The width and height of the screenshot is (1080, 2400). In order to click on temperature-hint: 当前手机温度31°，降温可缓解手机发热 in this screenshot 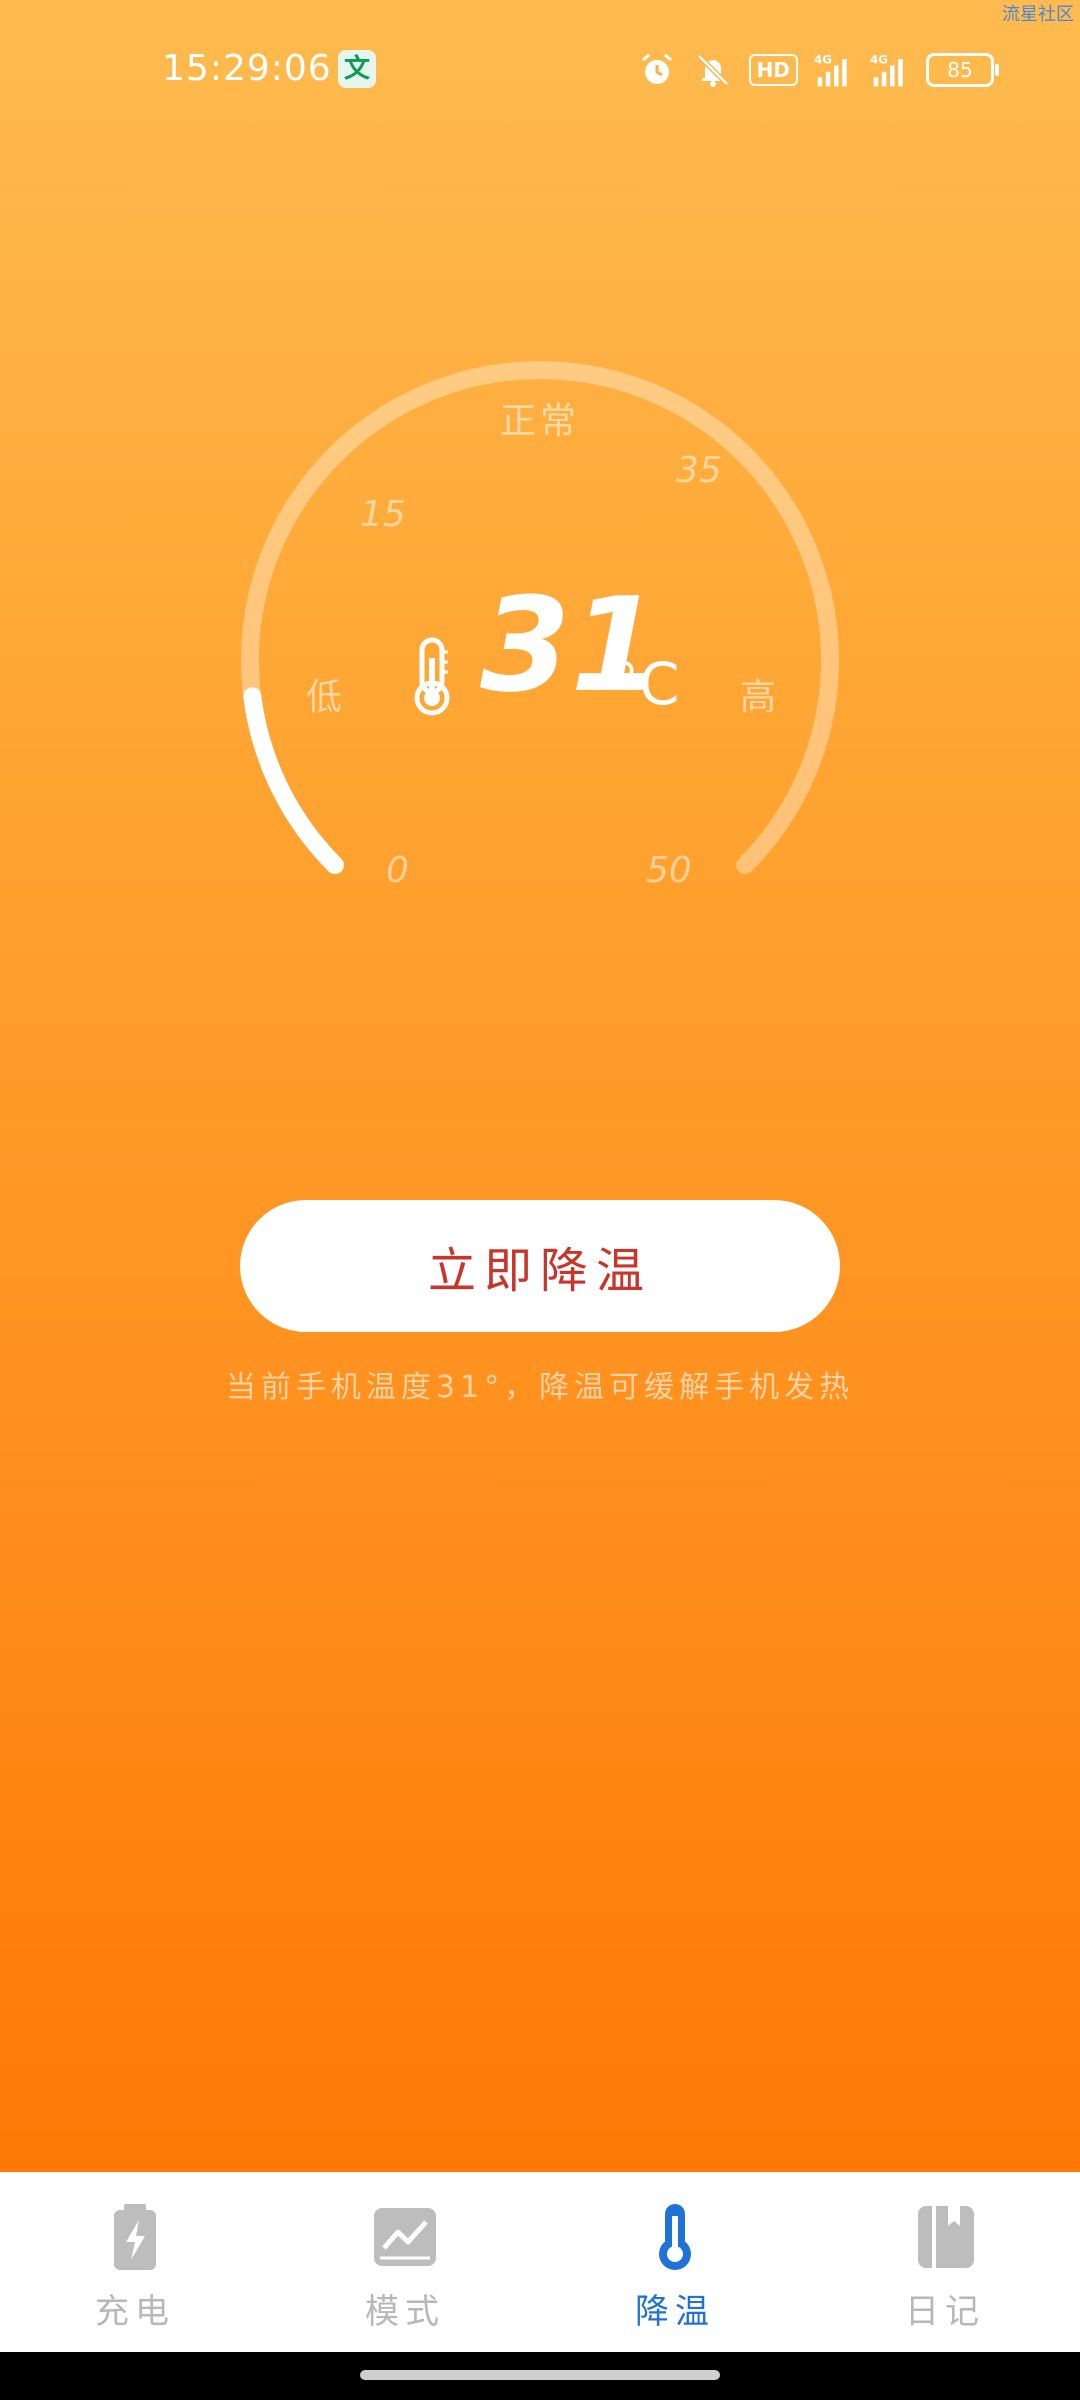, I will do `click(540, 1387)`.